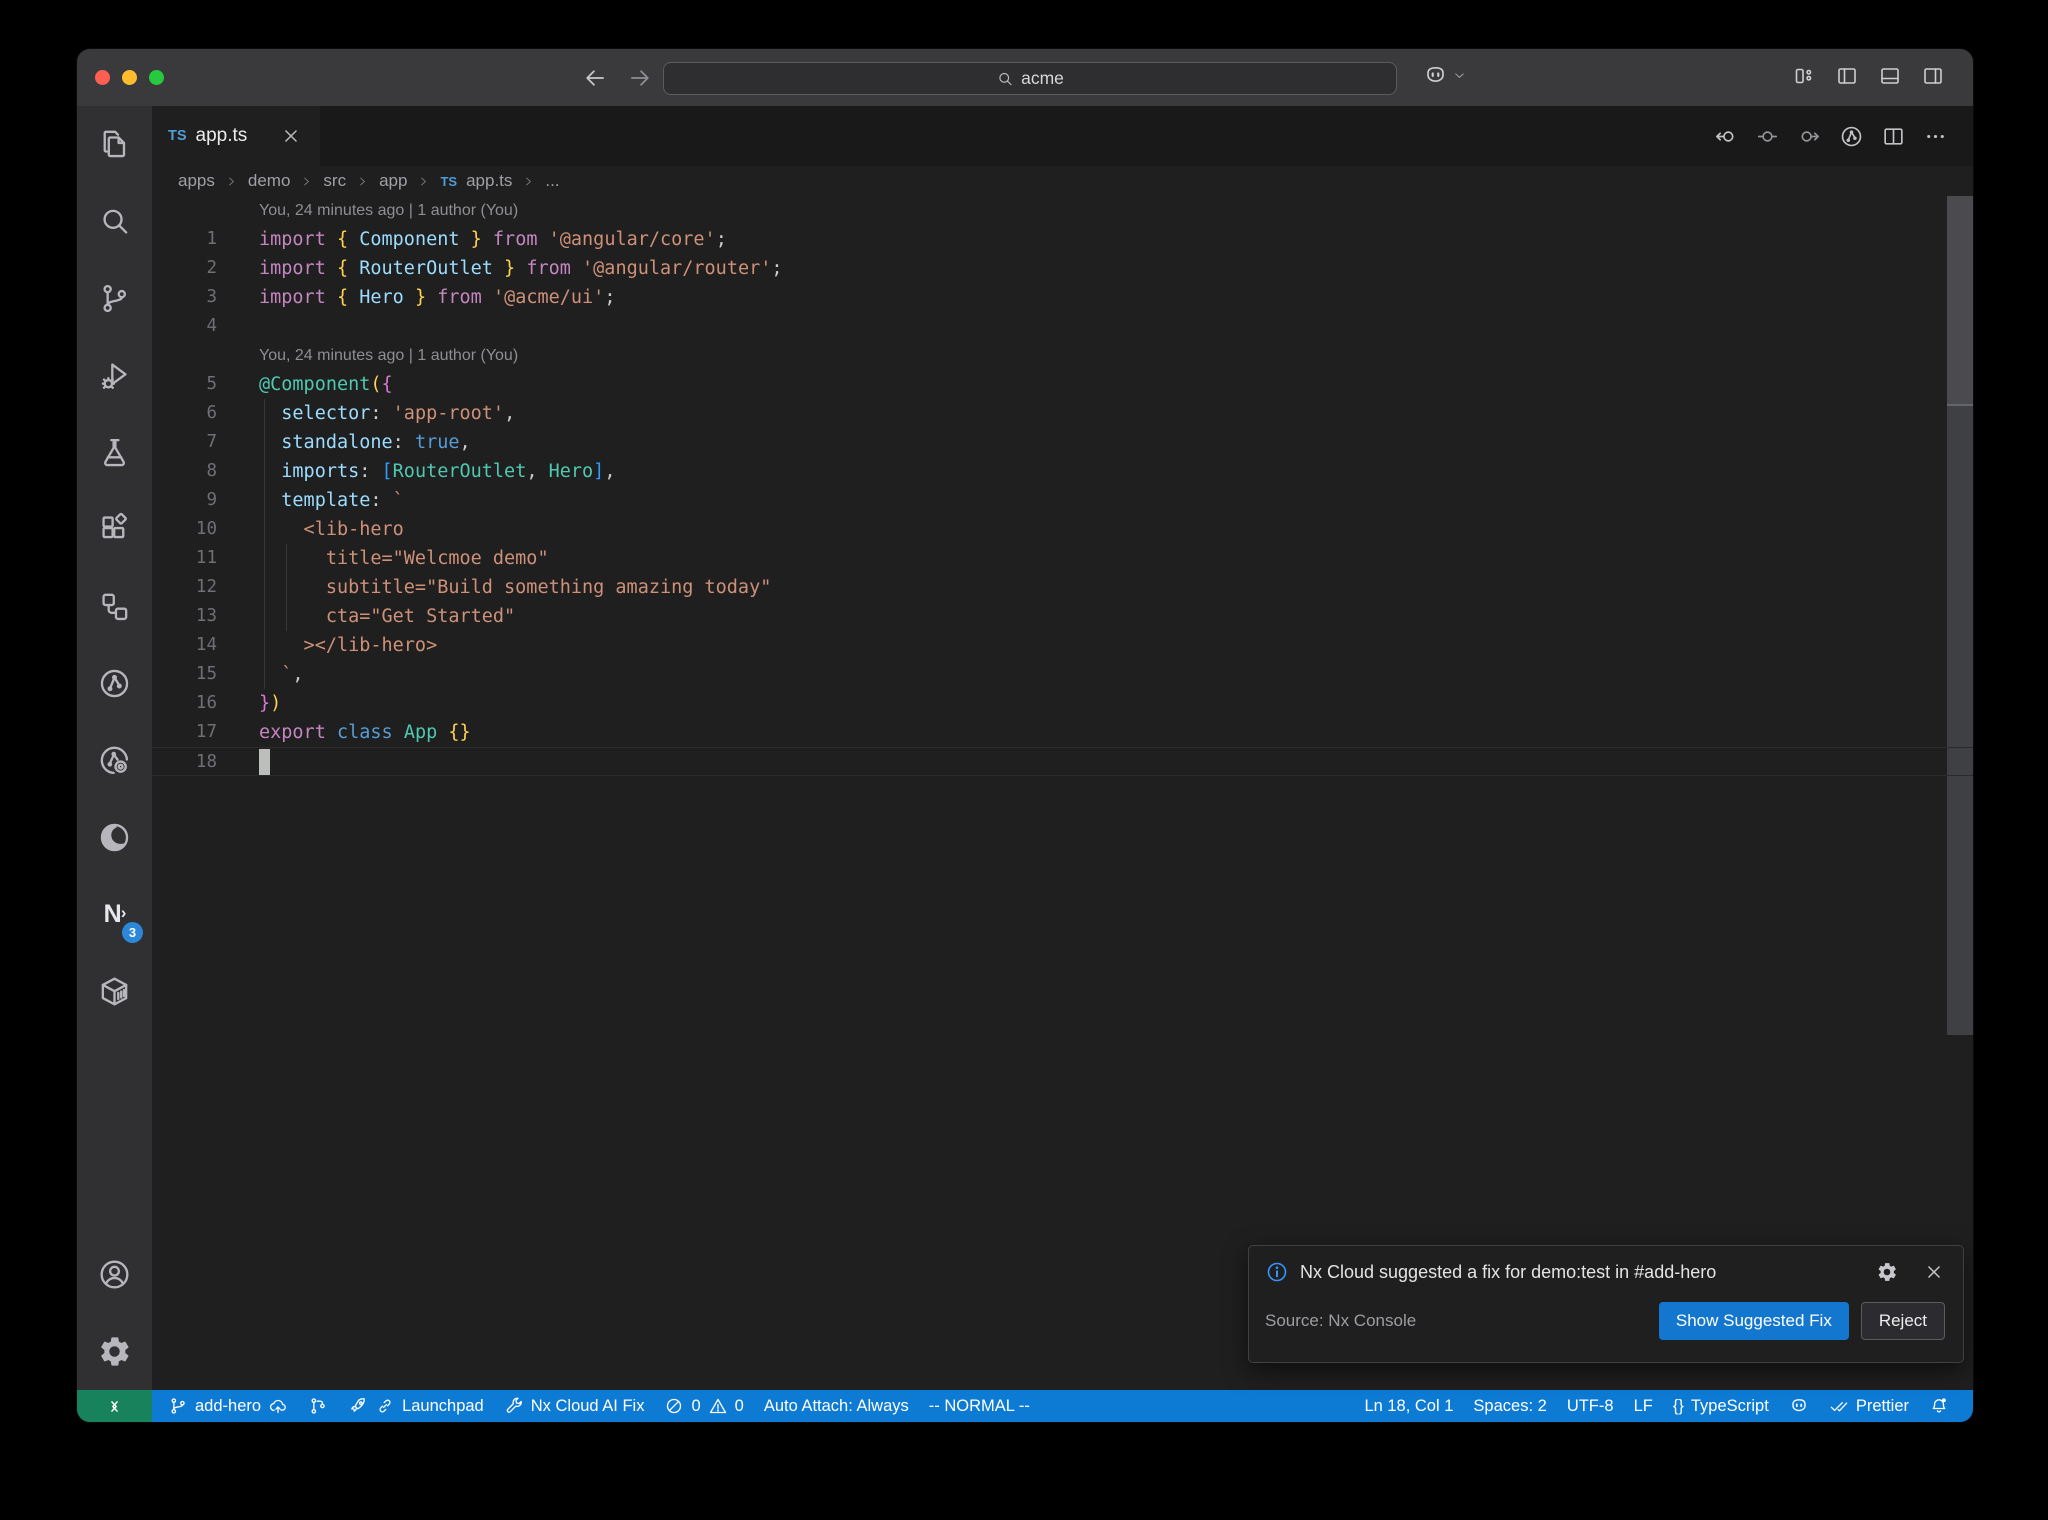 Image resolution: width=2048 pixels, height=1520 pixels. Describe the element at coordinates (1934, 1272) in the screenshot. I see `notification-close-icon` at that location.